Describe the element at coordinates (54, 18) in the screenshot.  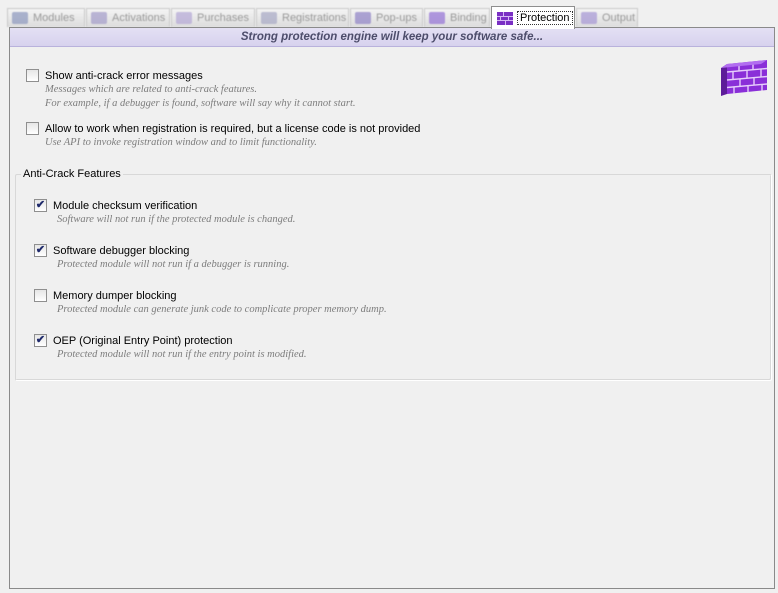
I see `tab-label: Modules` at that location.